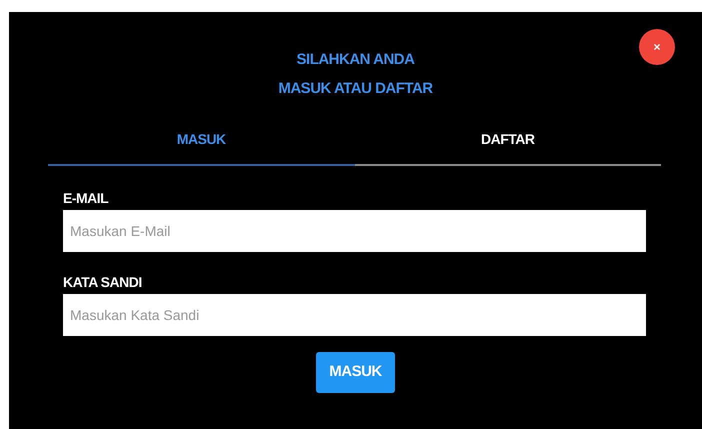 This screenshot has height=429, width=702. I want to click on submit-button: MASUK, so click(355, 372).